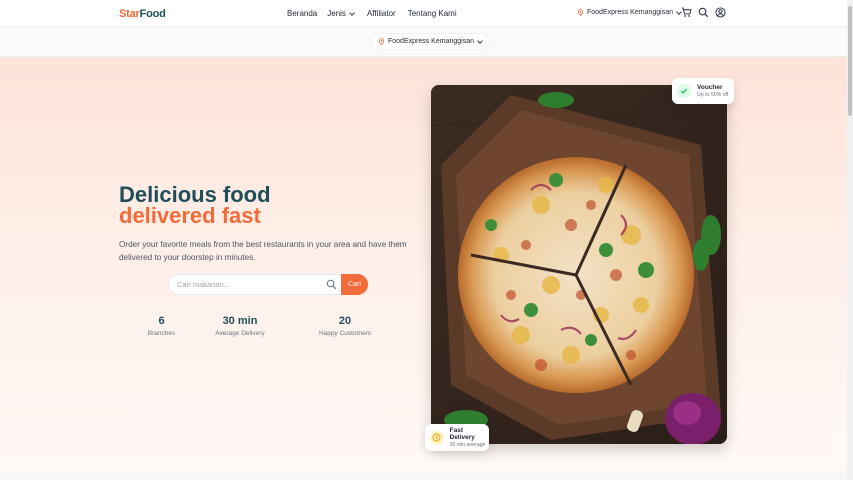 The image size is (853, 480). Describe the element at coordinates (686, 12) in the screenshot. I see `cart-icon` at that location.